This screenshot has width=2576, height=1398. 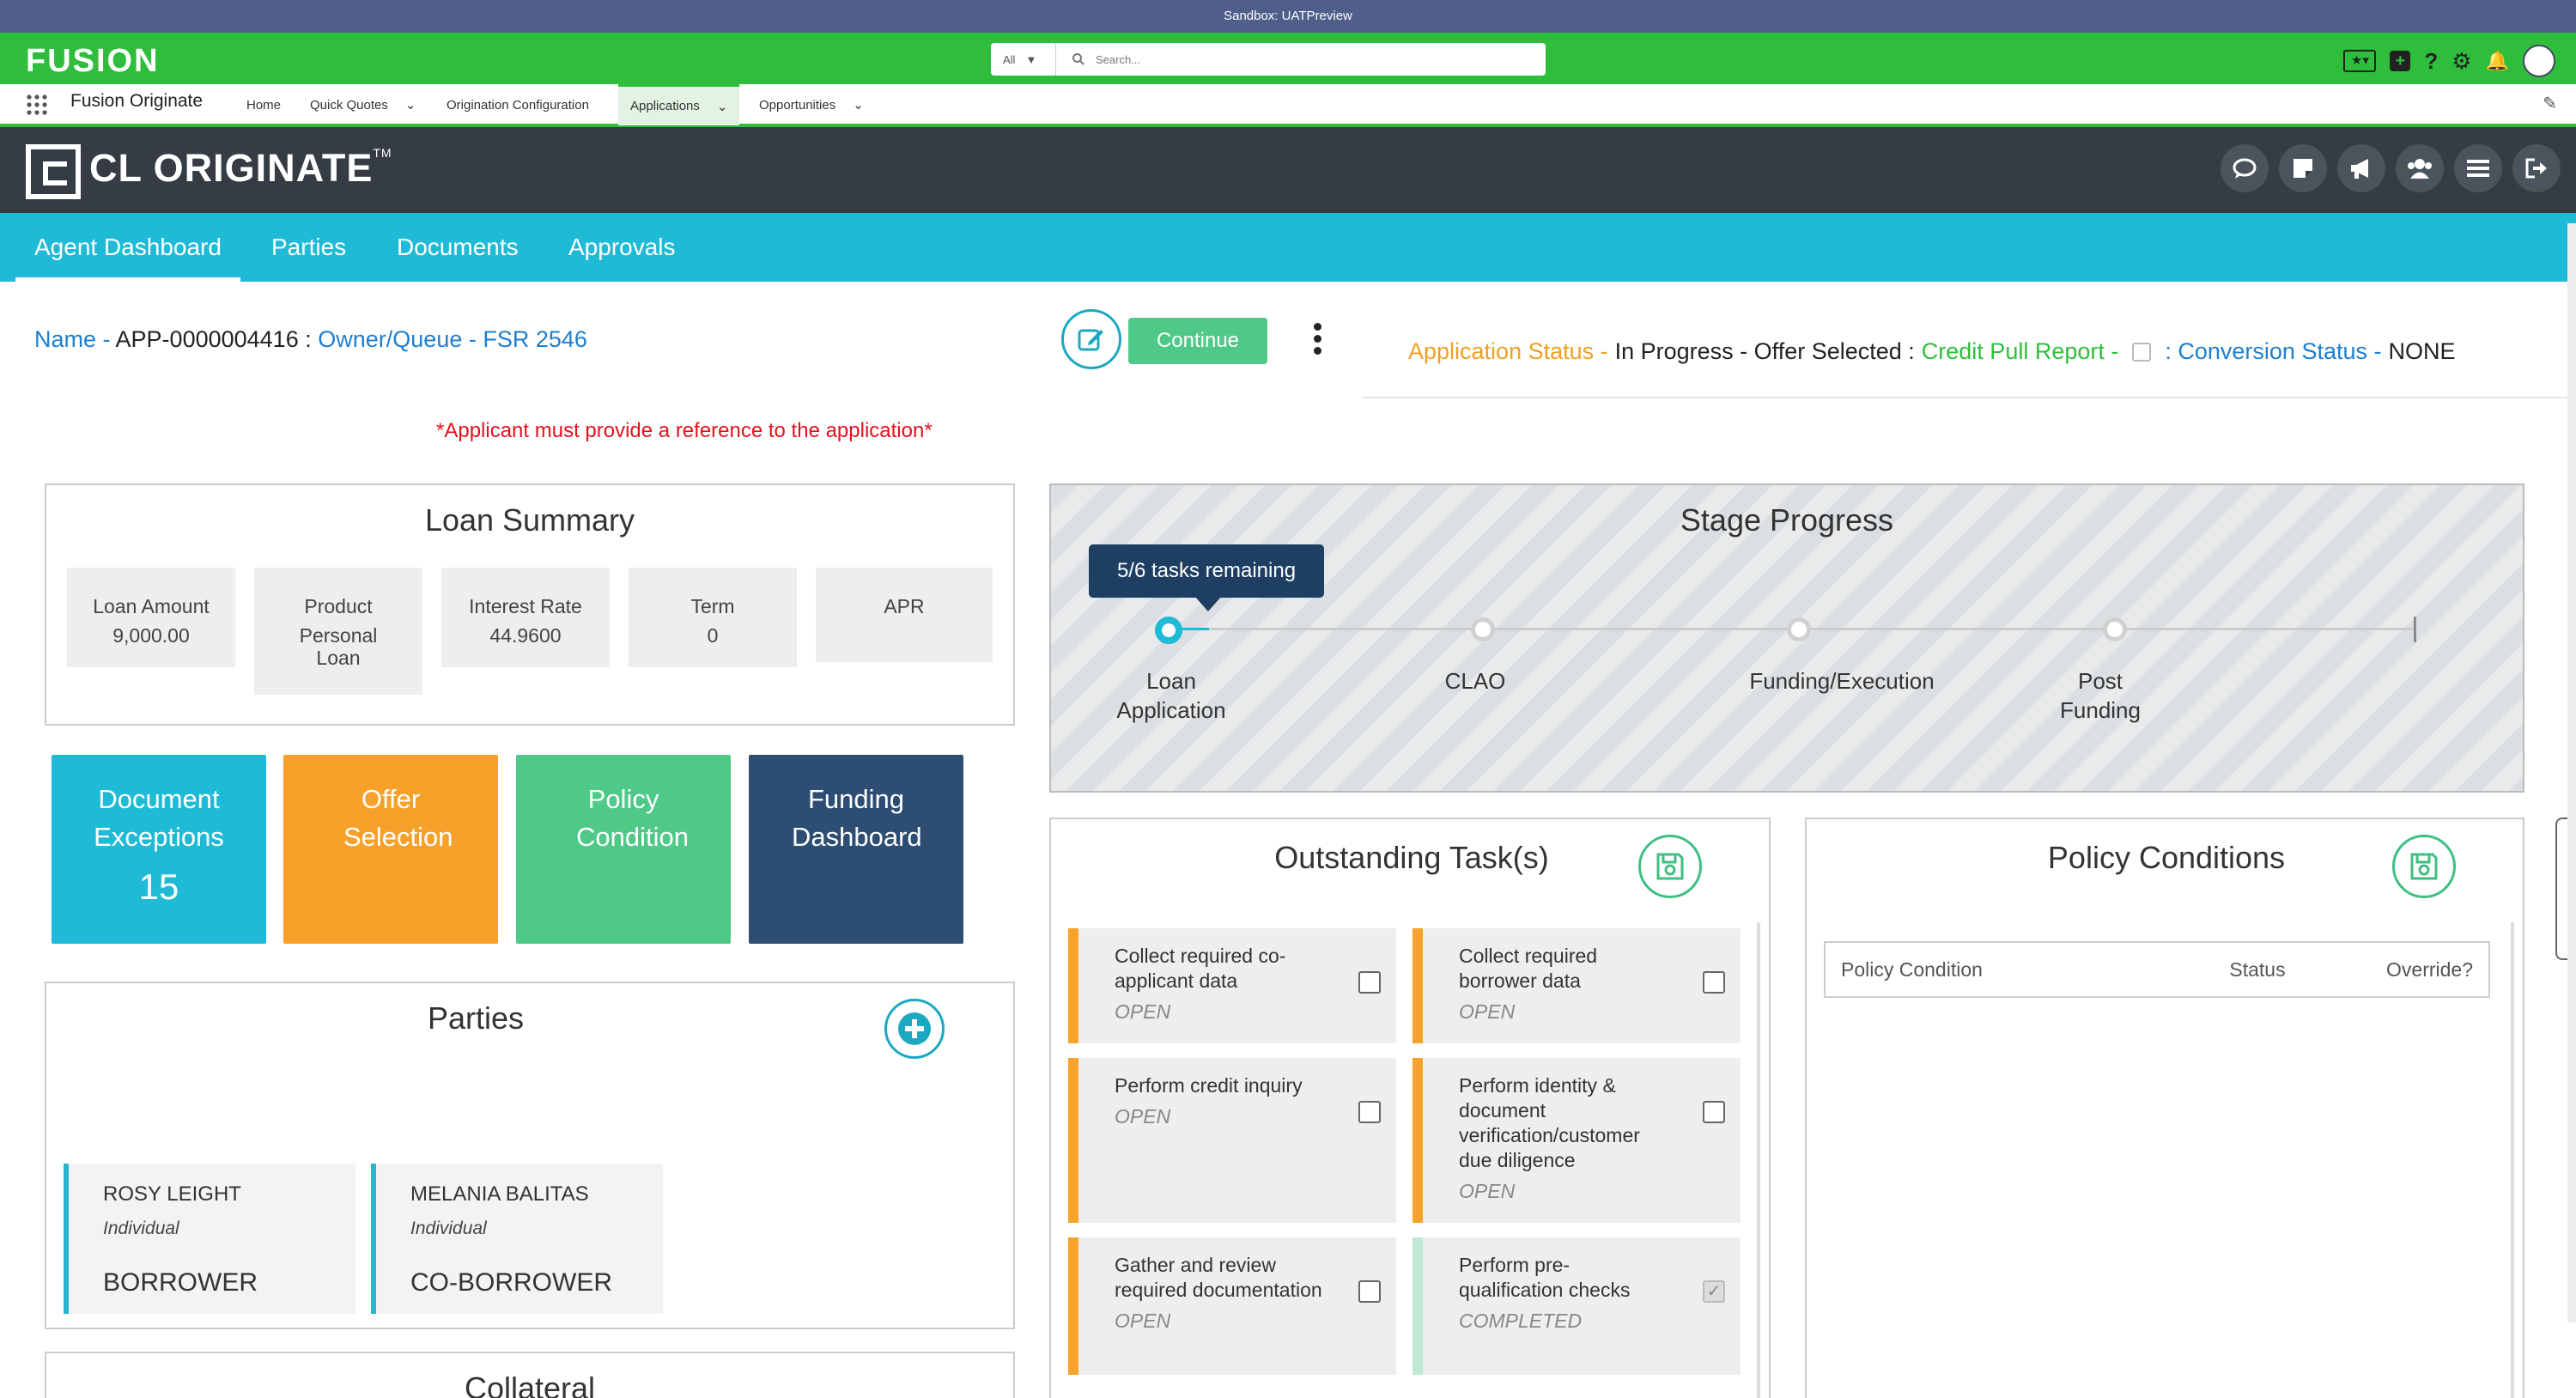 I want to click on nav-origination-configuration: Origination Configuration, so click(x=518, y=104).